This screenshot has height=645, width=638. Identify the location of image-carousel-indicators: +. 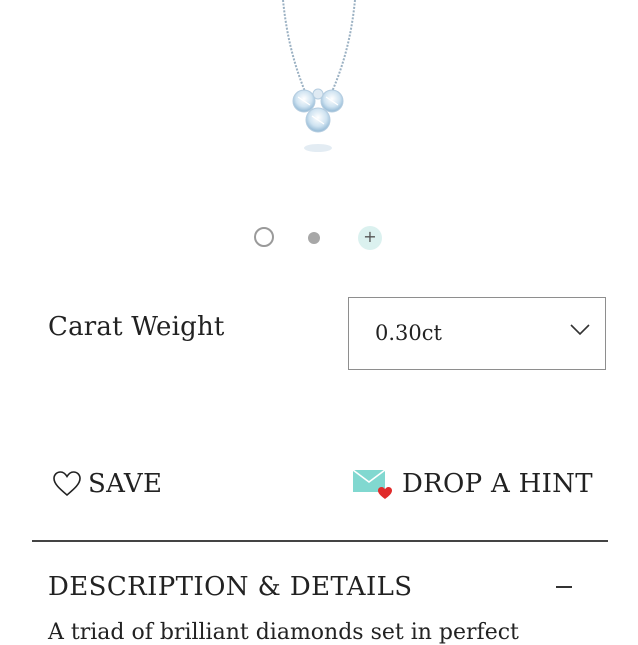
(319, 238).